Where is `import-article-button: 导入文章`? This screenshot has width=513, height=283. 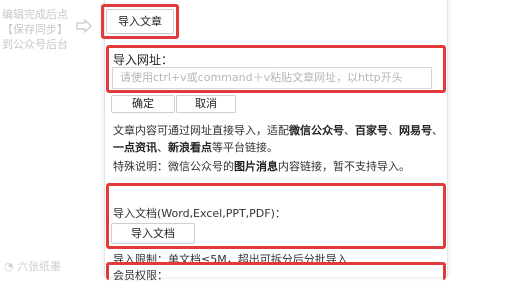 import-article-button: 导入文章 is located at coordinates (140, 21).